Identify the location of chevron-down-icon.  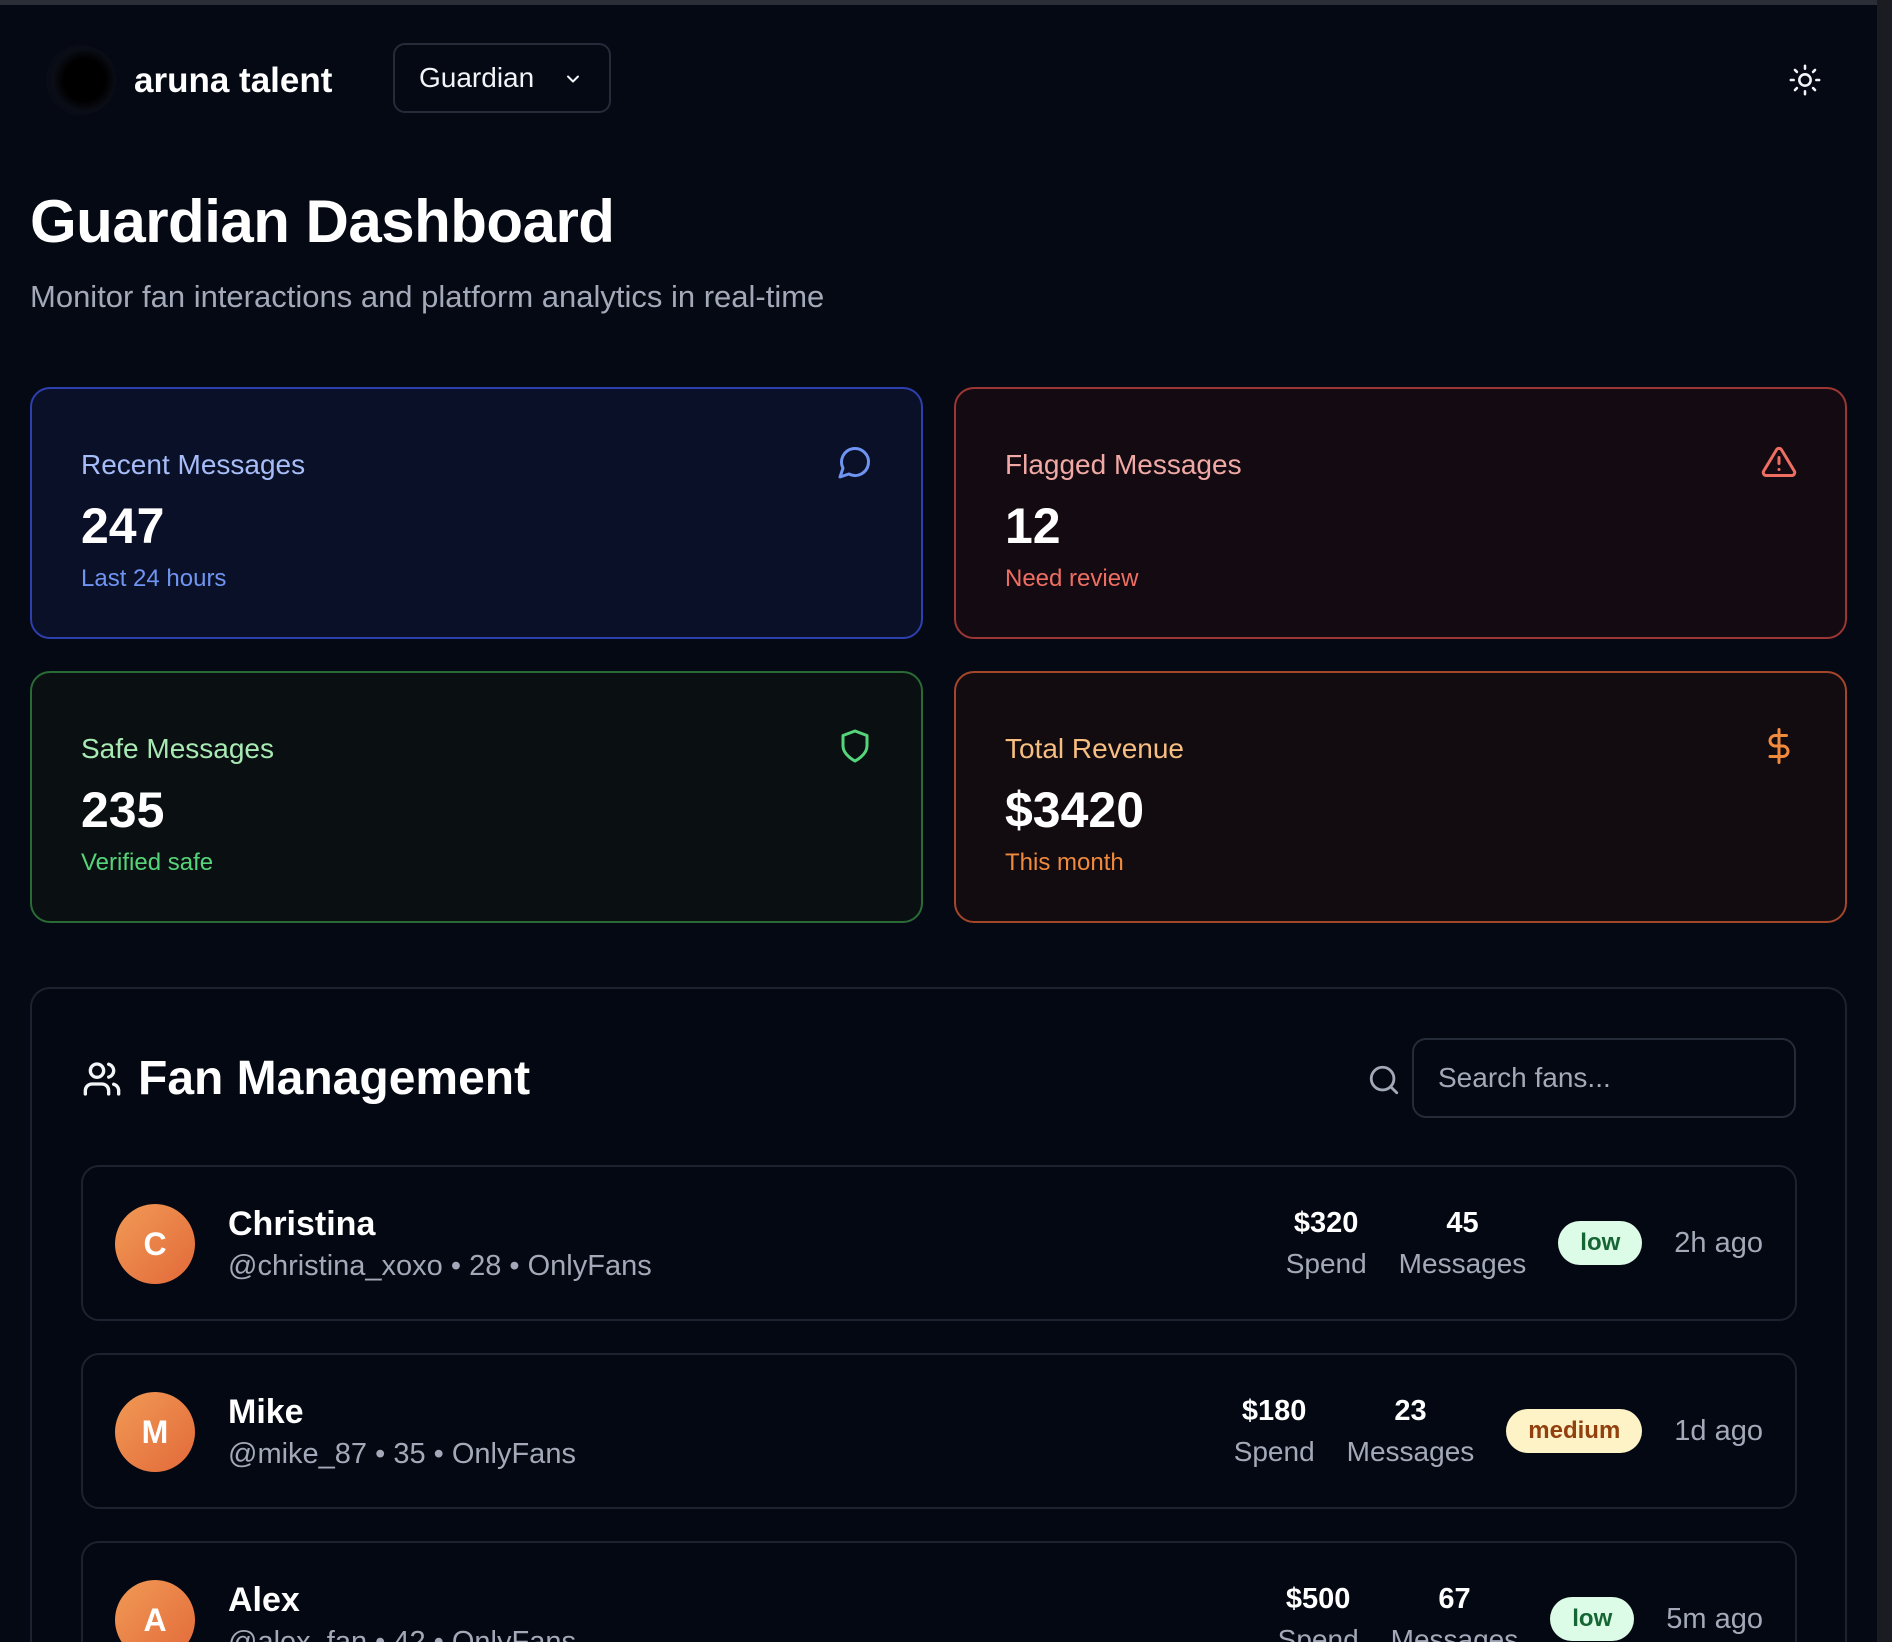
(573, 79).